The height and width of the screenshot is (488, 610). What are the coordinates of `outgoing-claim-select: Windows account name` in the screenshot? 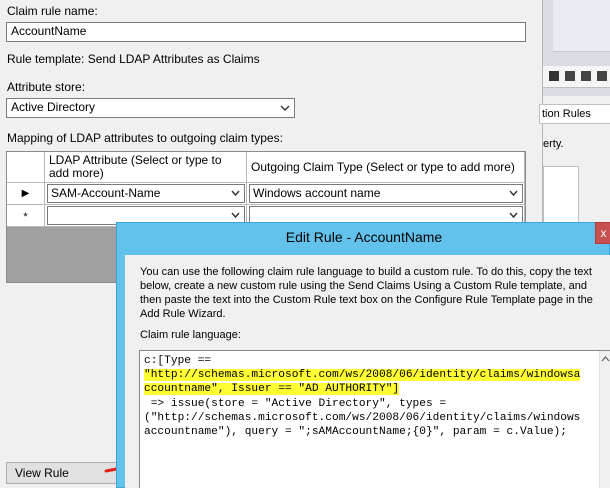 It's located at (386, 193).